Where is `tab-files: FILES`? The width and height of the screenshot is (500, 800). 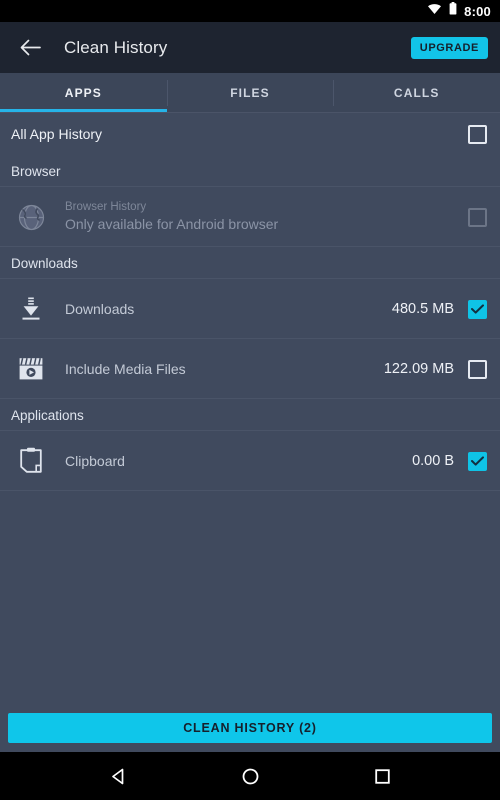
tab-files: FILES is located at coordinates (250, 93).